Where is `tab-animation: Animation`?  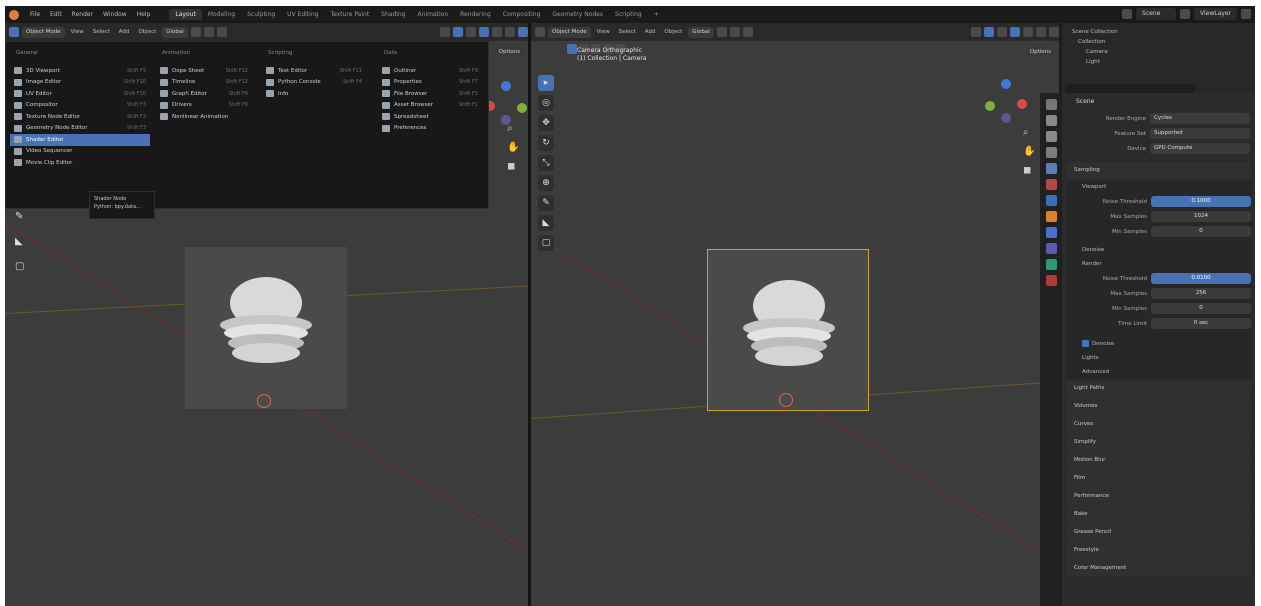 tab-animation: Animation is located at coordinates (433, 14).